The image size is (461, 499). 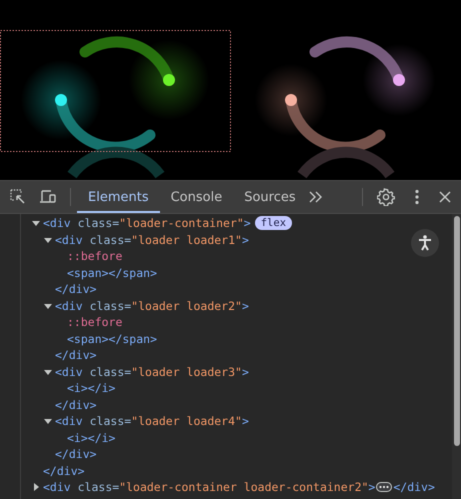 I want to click on tab: Console, so click(x=197, y=197).